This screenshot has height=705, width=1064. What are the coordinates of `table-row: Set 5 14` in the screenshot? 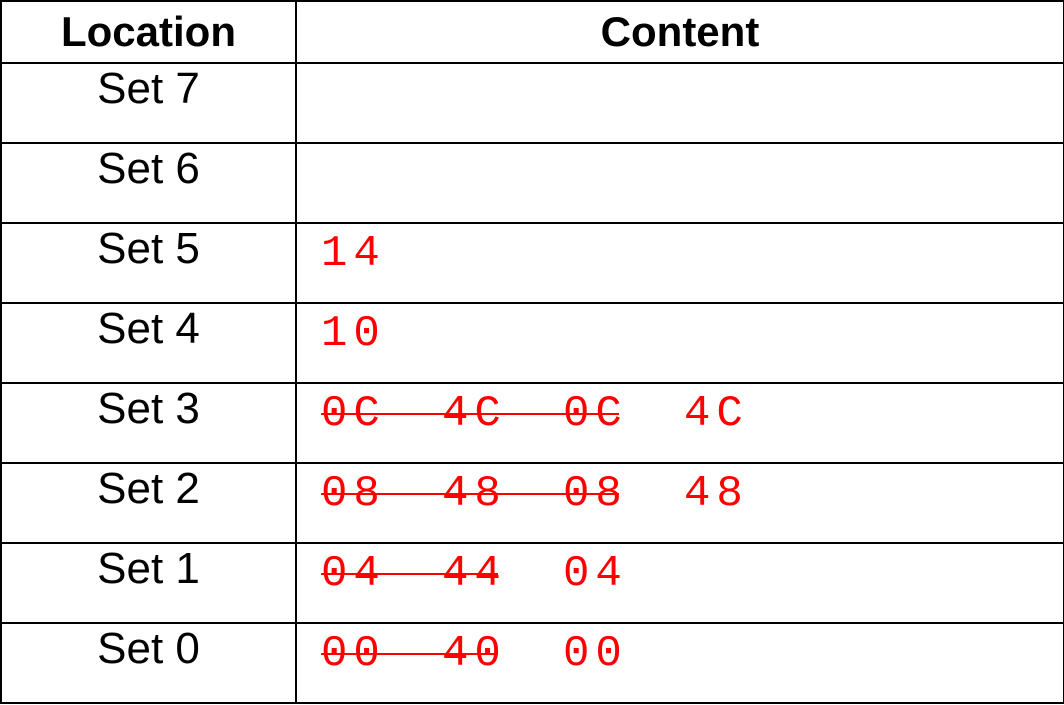 It's located at (532, 263).